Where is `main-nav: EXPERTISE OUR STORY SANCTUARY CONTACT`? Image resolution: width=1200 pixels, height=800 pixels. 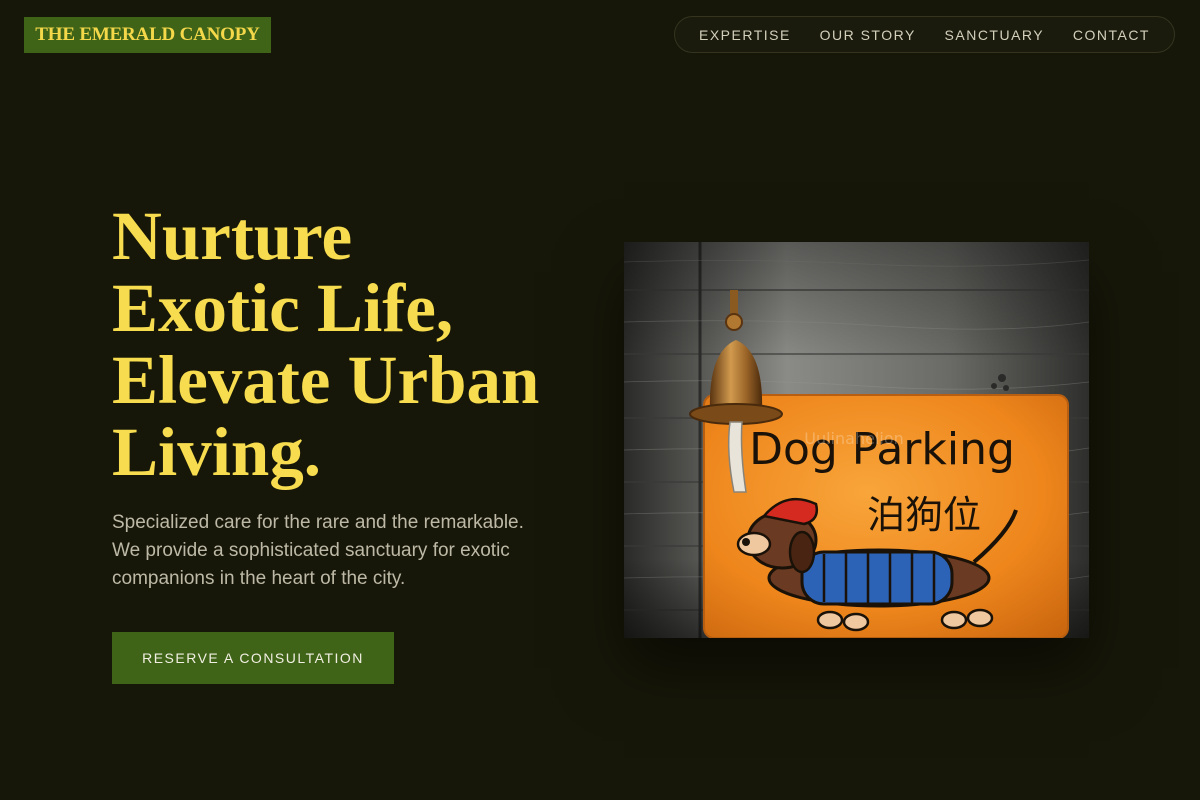
main-nav: EXPERTISE OUR STORY SANCTUARY CONTACT is located at coordinates (924, 34).